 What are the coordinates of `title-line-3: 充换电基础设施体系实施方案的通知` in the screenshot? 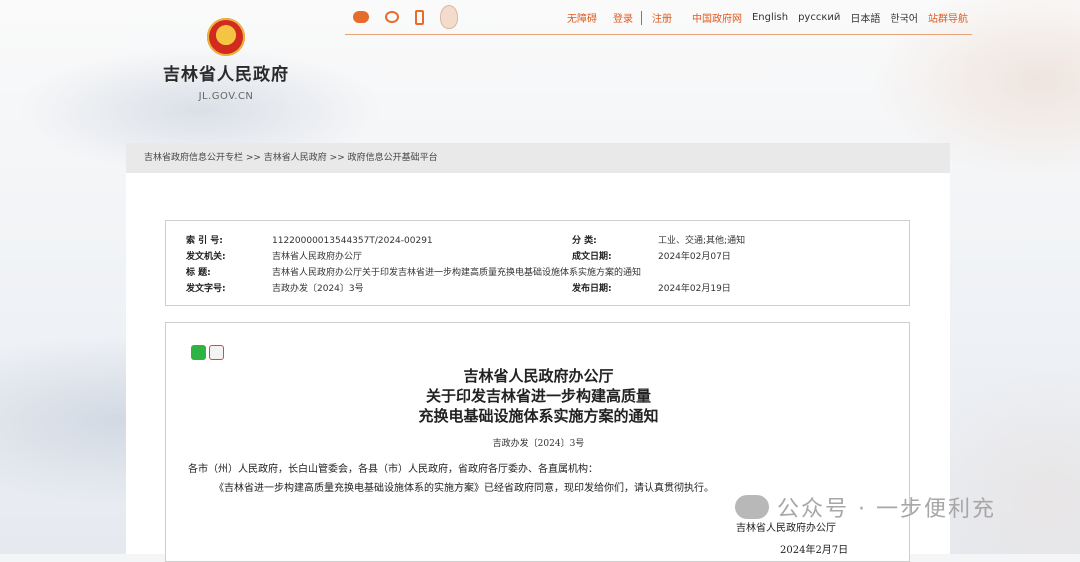 It's located at (538, 416).